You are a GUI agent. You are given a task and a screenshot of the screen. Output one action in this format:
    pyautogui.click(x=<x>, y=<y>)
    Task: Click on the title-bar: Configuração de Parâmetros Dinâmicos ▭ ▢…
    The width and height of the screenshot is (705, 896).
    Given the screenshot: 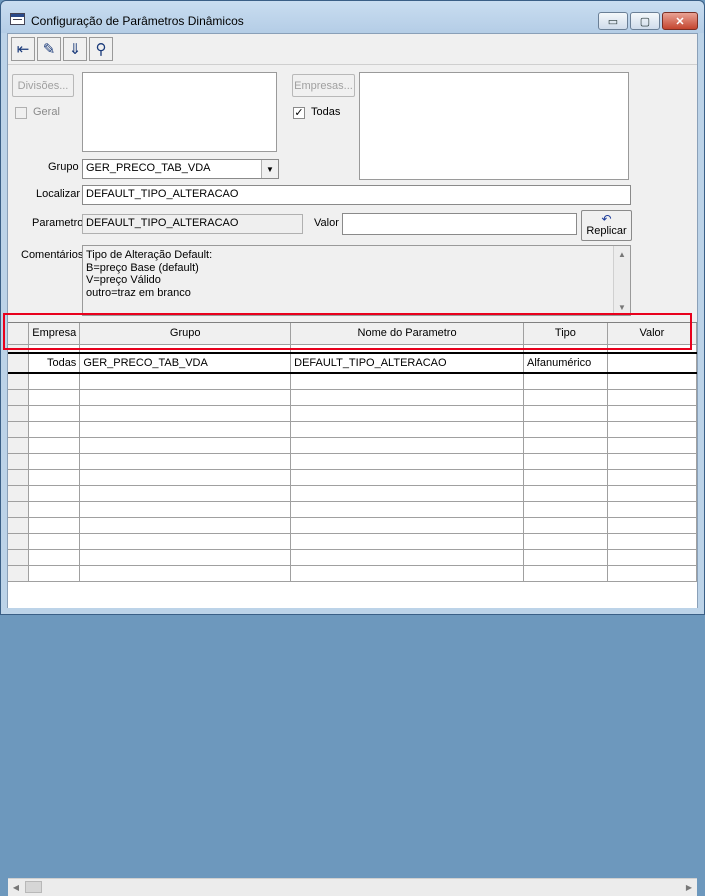 What is the action you would take?
    pyautogui.click(x=352, y=17)
    